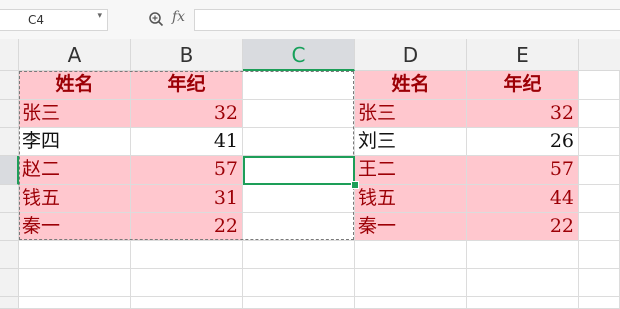 This screenshot has height=309, width=620. I want to click on fill-handle, so click(355, 185).